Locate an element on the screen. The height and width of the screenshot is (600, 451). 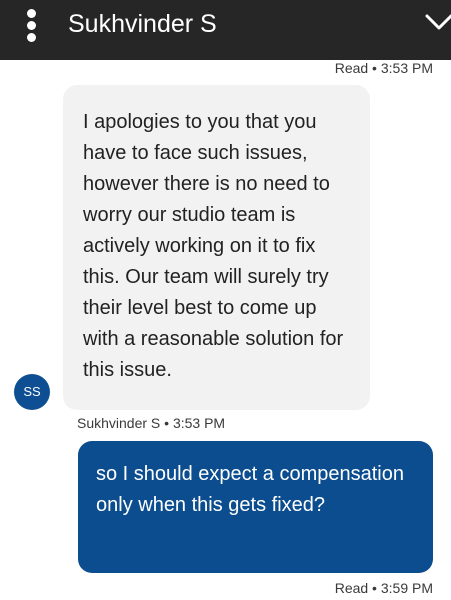
message-read-status: Read • 3:53 PM is located at coordinates (383, 68).